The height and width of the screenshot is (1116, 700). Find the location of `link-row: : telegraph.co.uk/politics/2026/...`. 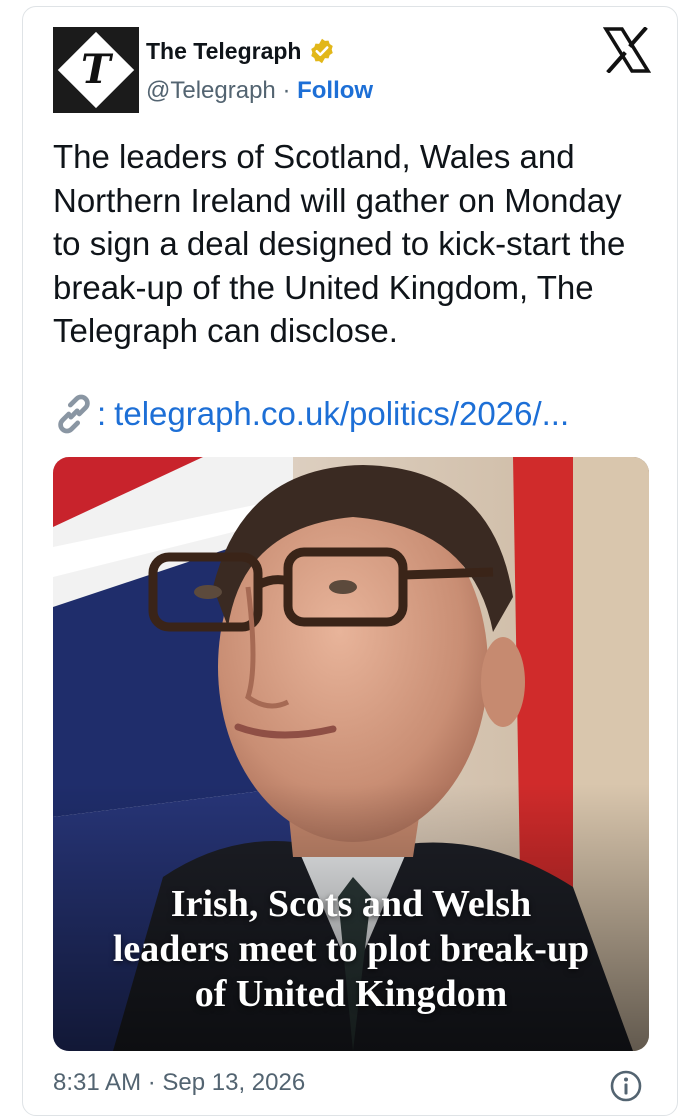

link-row: : telegraph.co.uk/politics/2026/... is located at coordinates (311, 414).